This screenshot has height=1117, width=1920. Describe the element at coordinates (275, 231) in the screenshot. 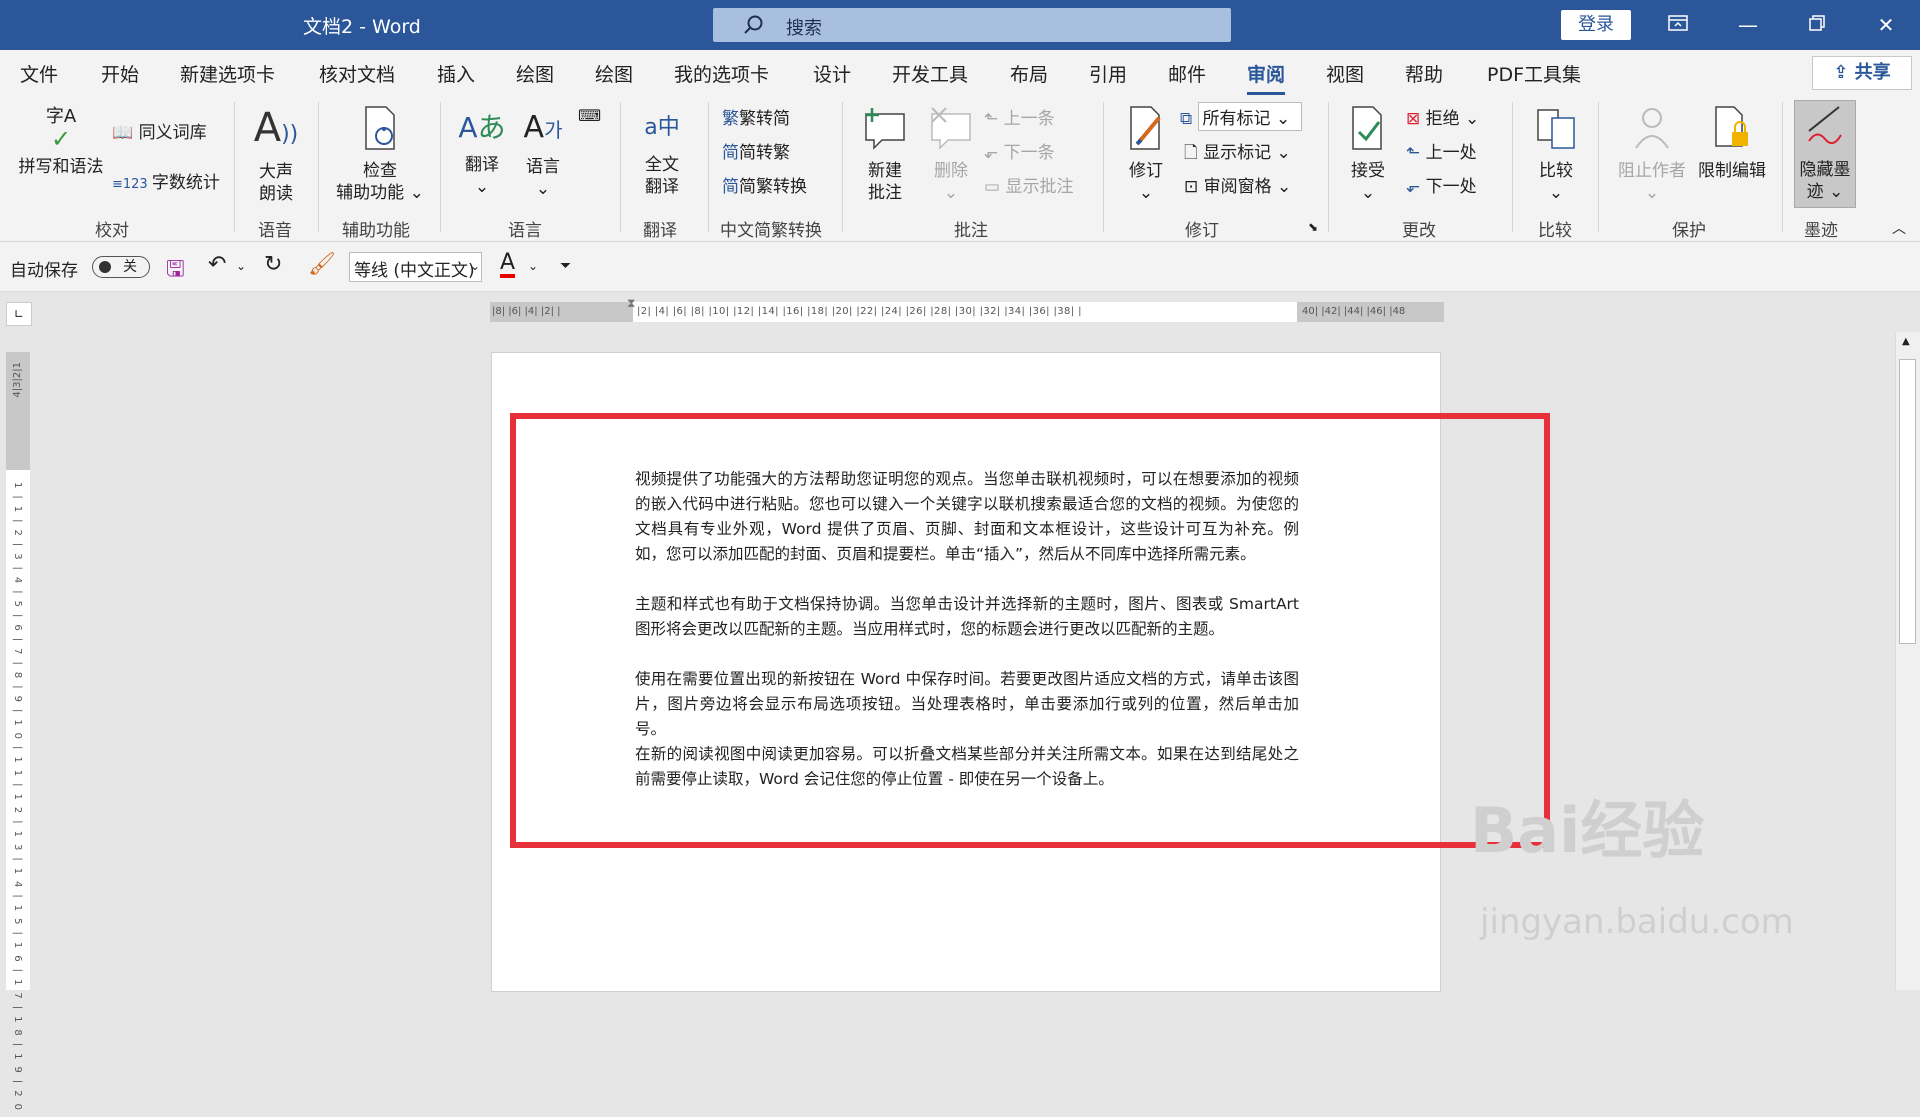

I see `group-speech-label: 语音` at that location.